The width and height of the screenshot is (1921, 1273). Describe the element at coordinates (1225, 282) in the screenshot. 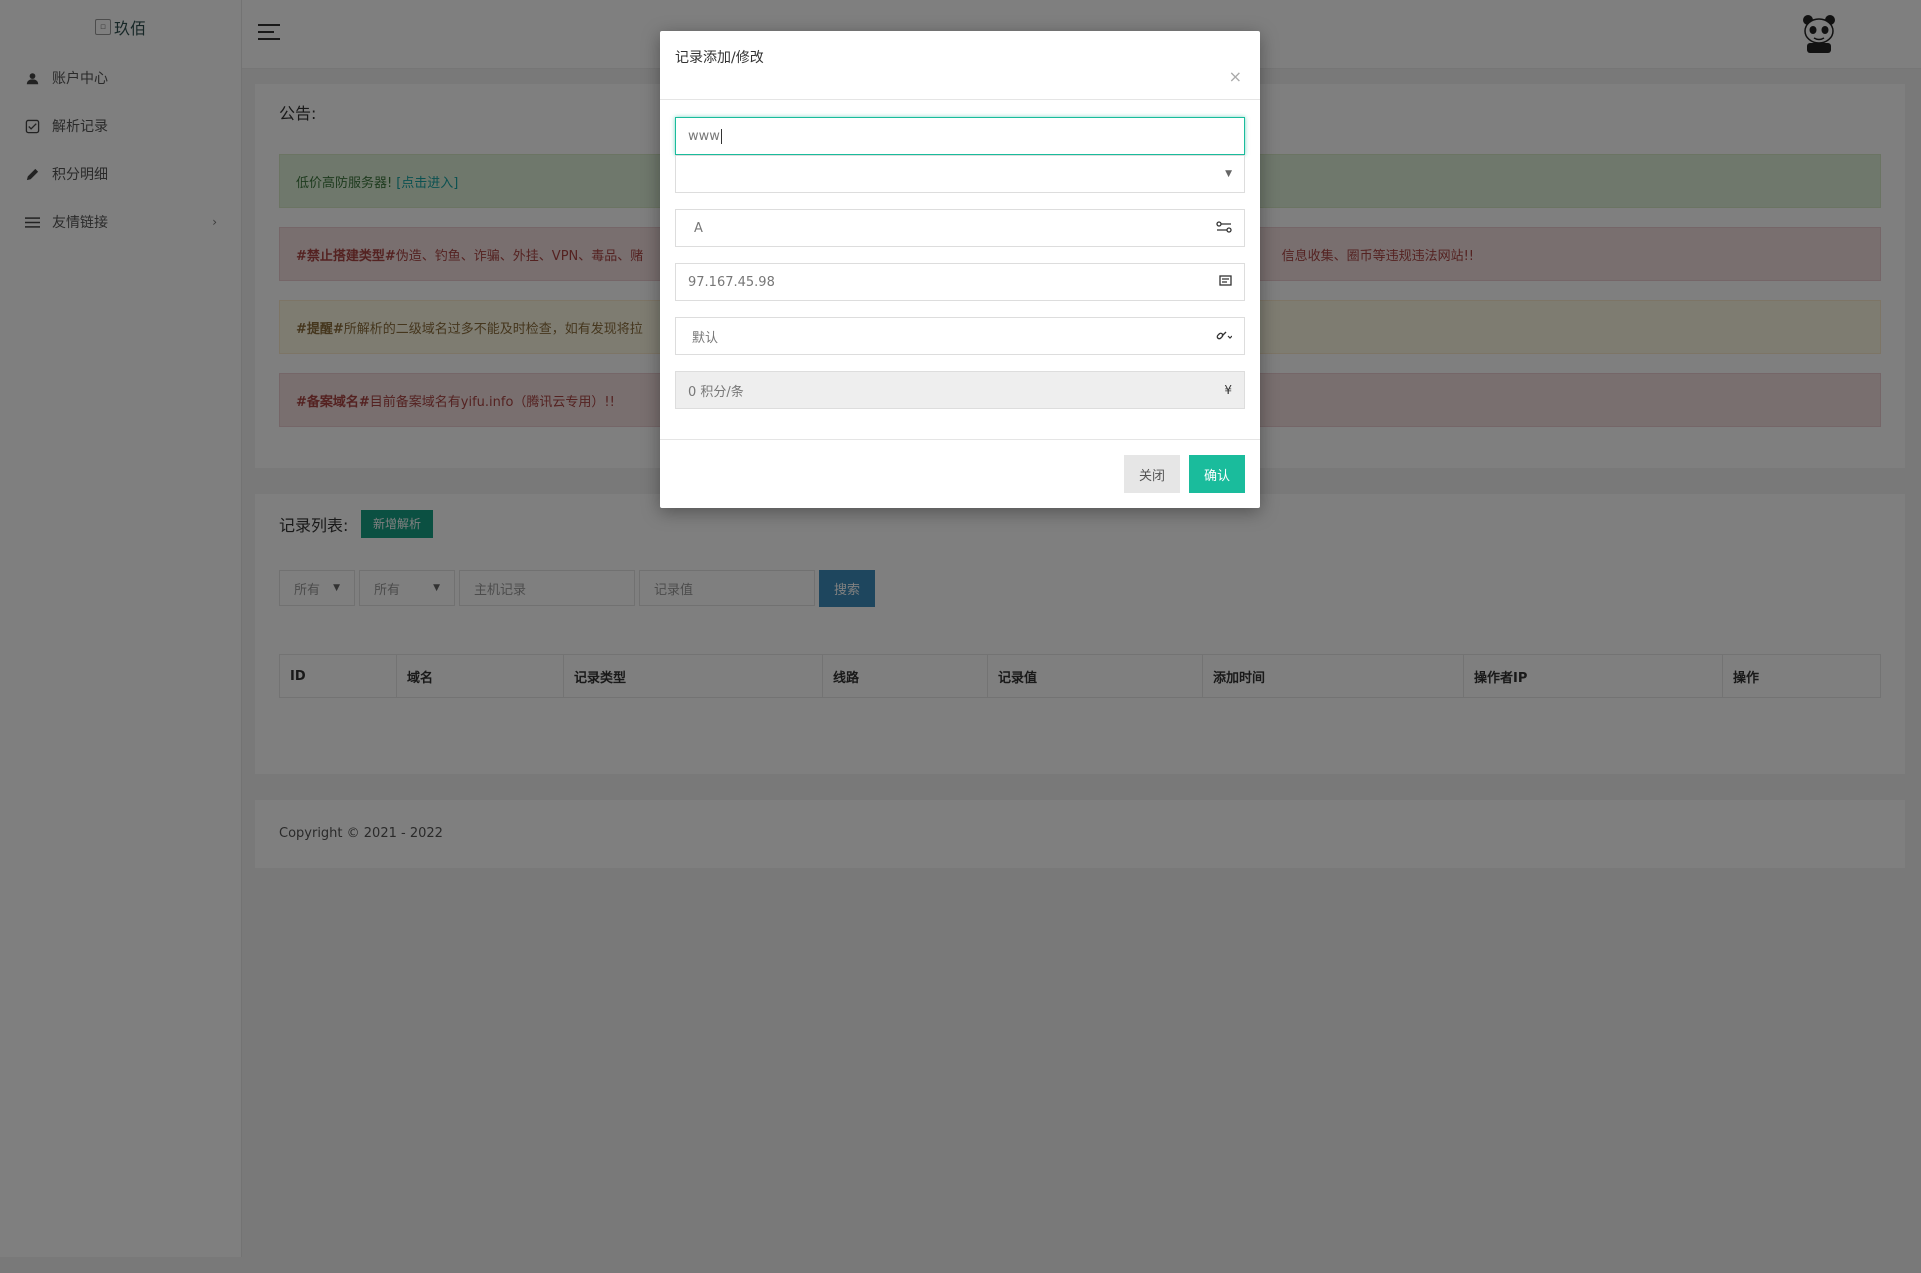

I see `edit-note-icon` at that location.